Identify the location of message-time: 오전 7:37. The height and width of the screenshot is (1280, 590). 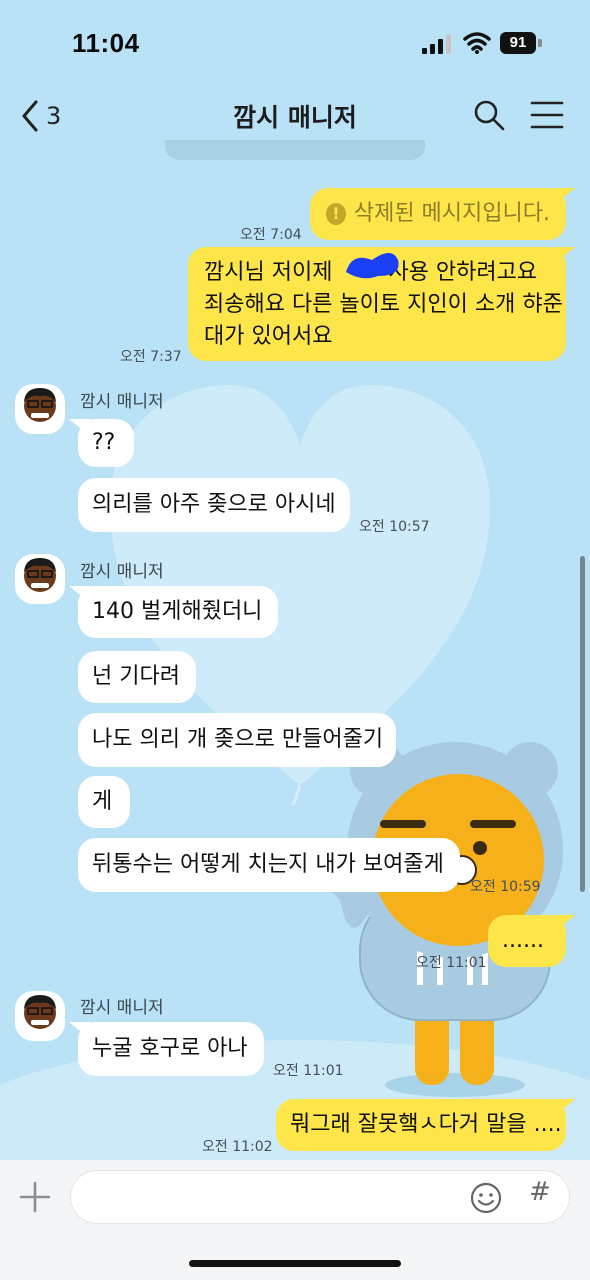
(151, 357).